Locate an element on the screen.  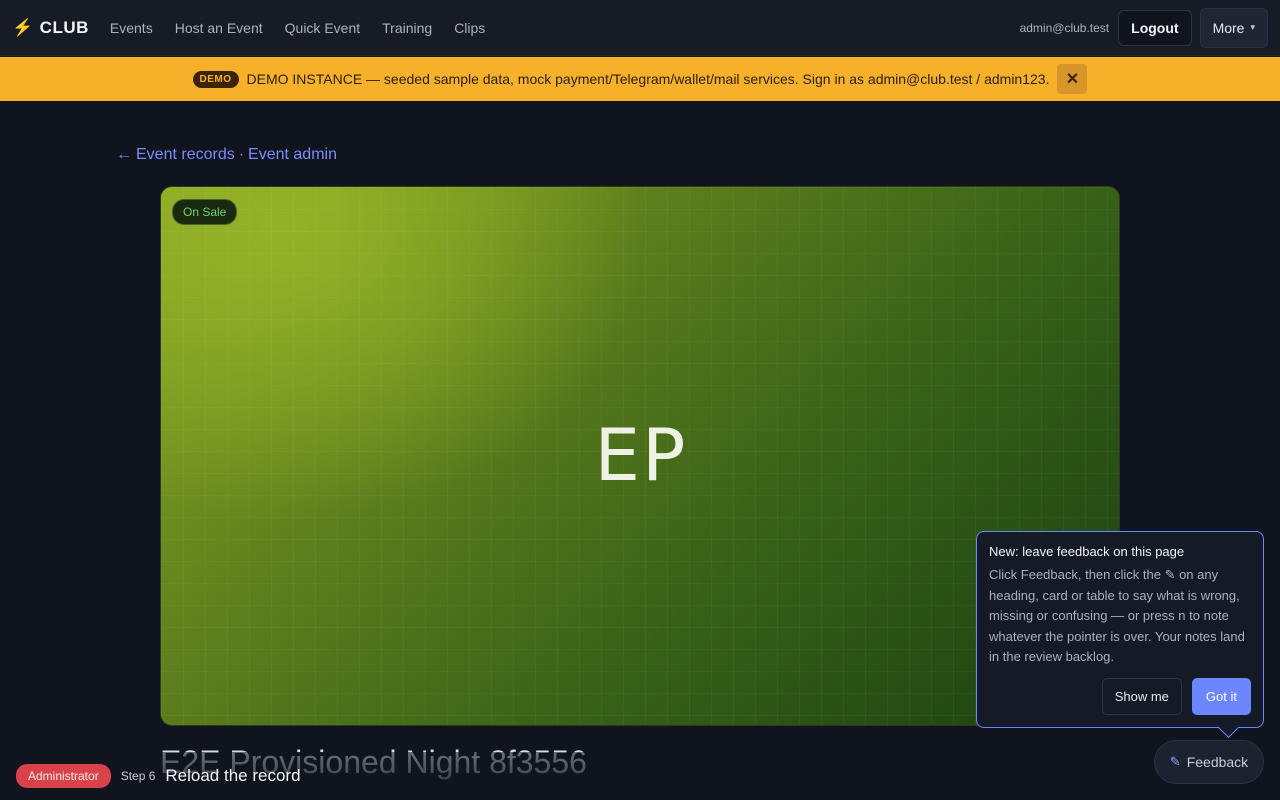
feedback-button: ✎ Feedback is located at coordinates (1209, 762).